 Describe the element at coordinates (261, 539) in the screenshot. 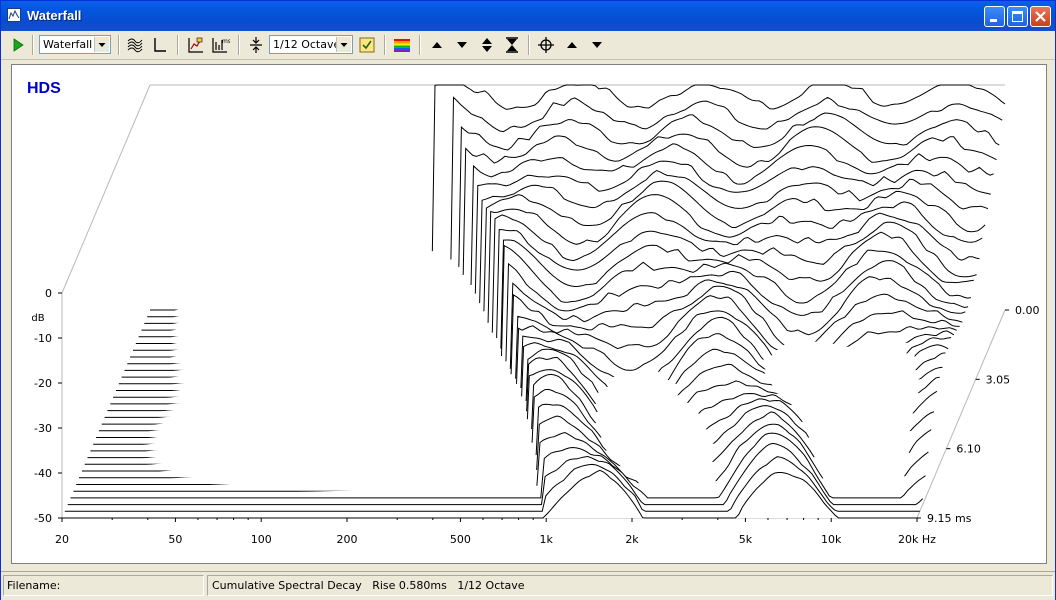

I see `x-tick-label: 100` at that location.